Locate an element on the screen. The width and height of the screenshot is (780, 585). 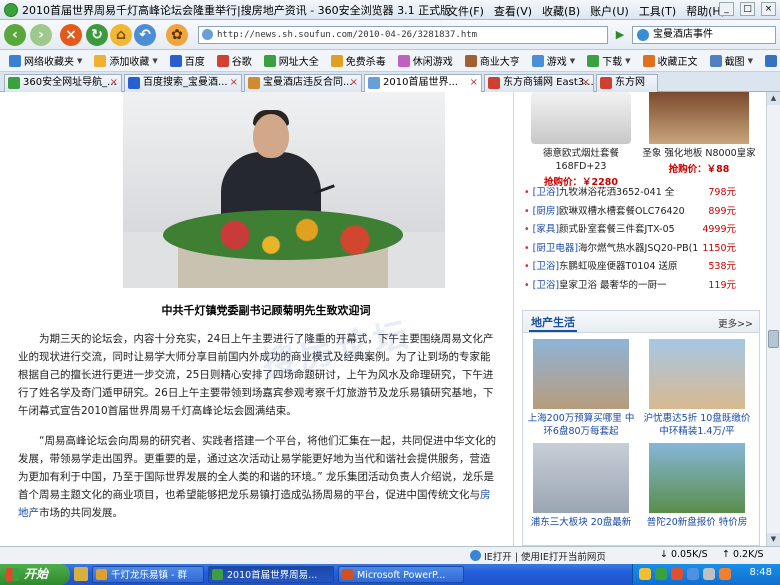
system-clock: 8:48 is located at coordinates (761, 572).